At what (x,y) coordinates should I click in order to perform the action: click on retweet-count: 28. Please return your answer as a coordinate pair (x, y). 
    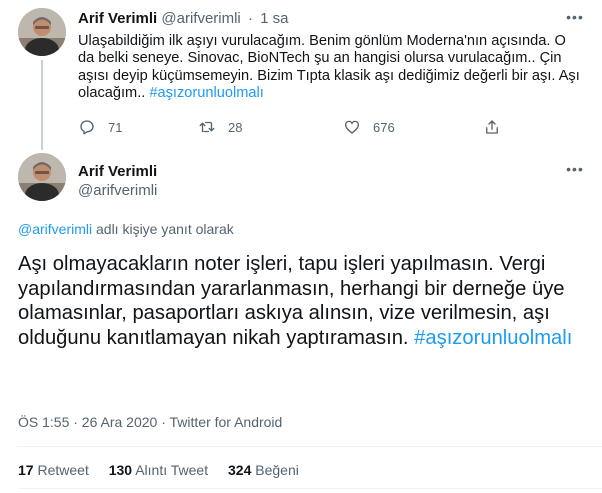
    Looking at the image, I should click on (235, 127).